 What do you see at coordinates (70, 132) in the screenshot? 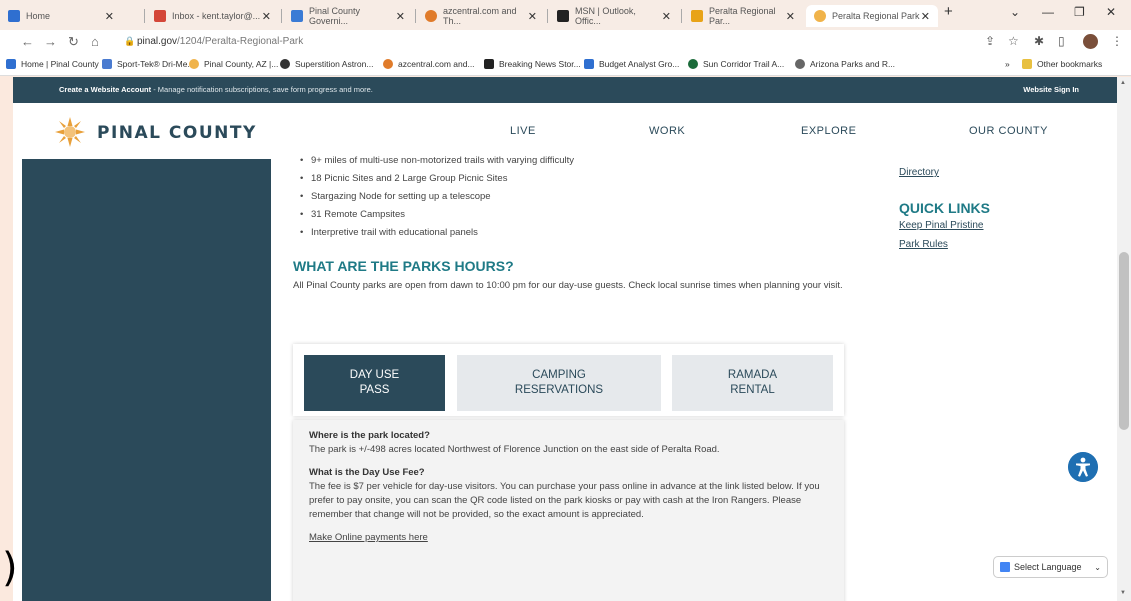
I see `pinal-sun-logo-icon` at bounding box center [70, 132].